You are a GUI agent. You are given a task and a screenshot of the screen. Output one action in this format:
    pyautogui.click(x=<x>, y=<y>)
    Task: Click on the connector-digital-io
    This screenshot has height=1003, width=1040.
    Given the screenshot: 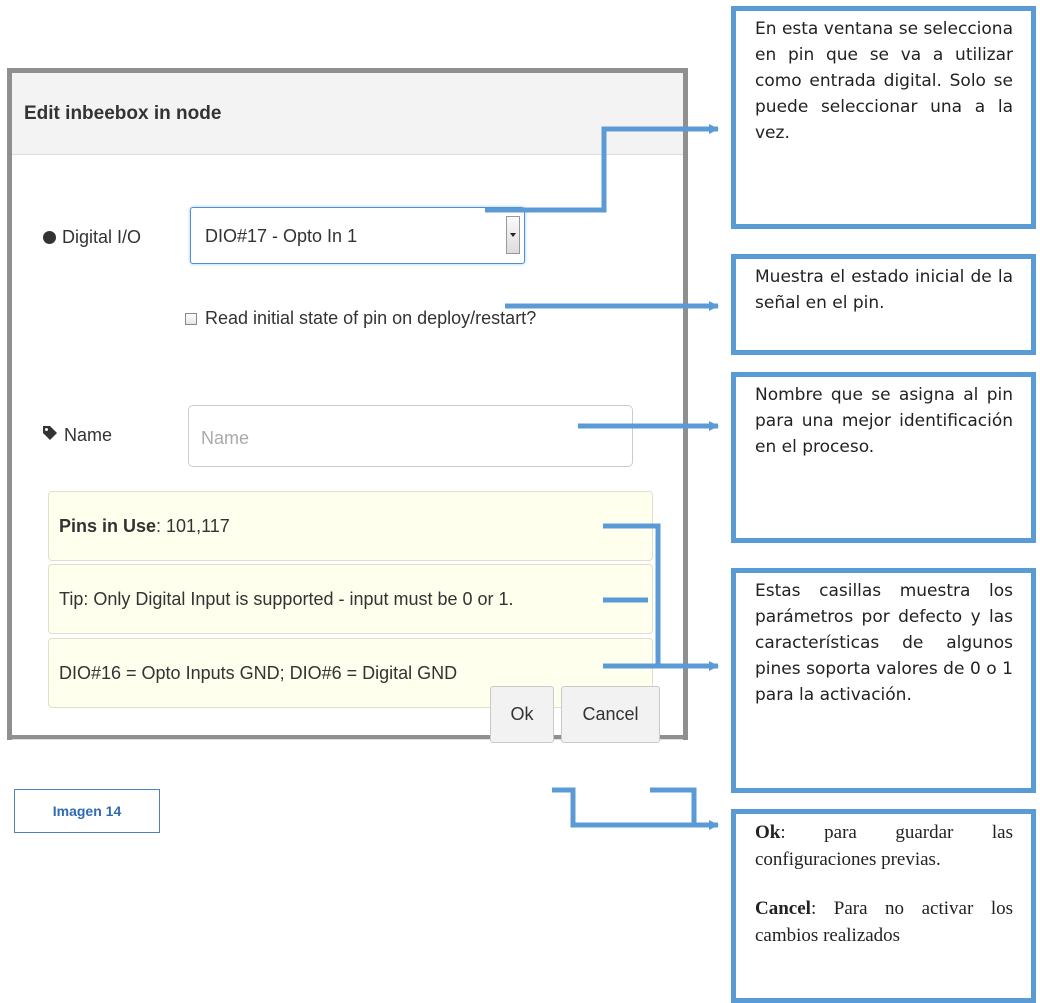 What is the action you would take?
    pyautogui.click(x=602, y=168)
    